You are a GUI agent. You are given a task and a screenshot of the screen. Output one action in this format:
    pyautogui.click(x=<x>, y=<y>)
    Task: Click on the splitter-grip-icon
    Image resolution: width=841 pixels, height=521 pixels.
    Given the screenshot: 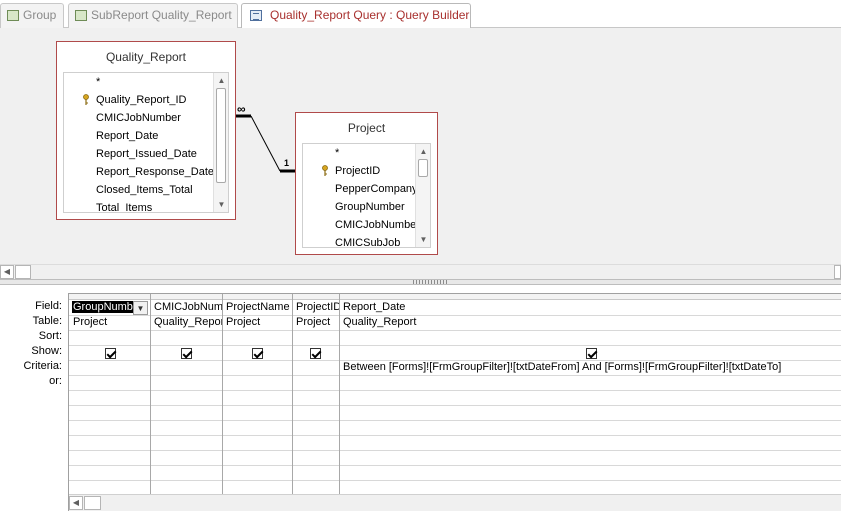 What is the action you would take?
    pyautogui.click(x=431, y=282)
    